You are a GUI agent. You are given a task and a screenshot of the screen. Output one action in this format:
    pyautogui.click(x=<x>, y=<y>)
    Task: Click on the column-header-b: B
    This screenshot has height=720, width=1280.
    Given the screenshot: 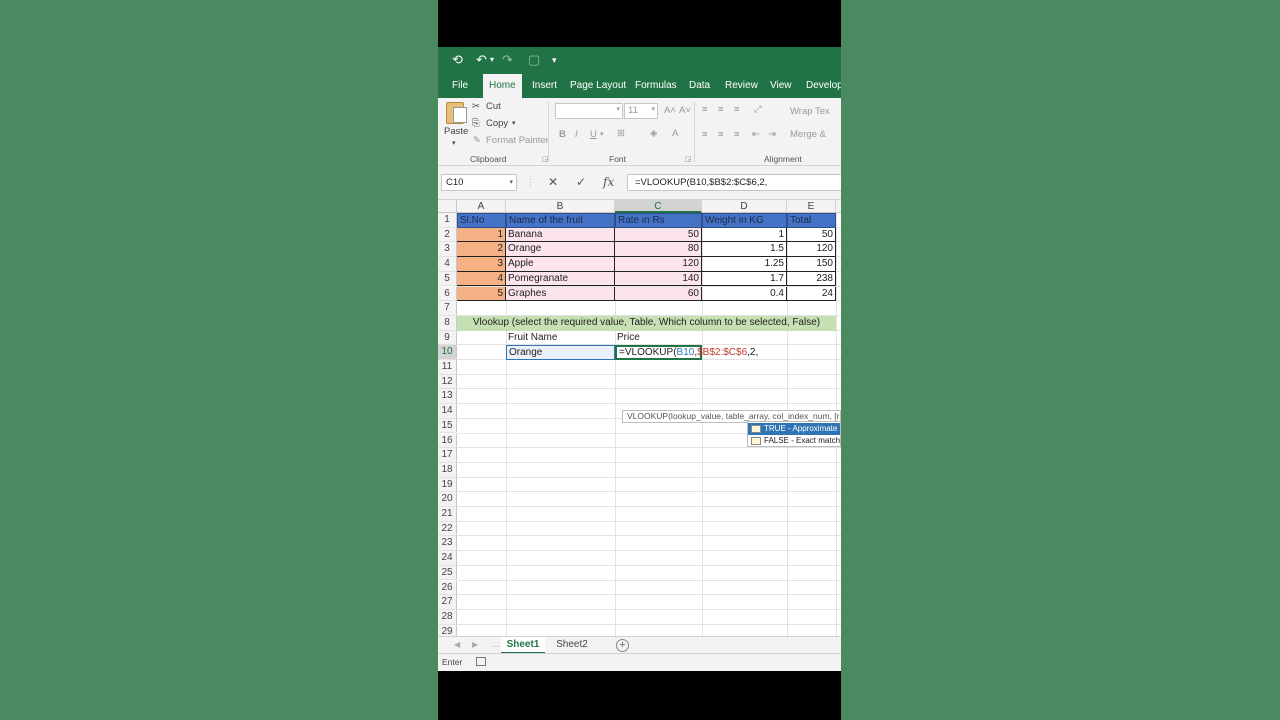 What is the action you would take?
    pyautogui.click(x=560, y=206)
    